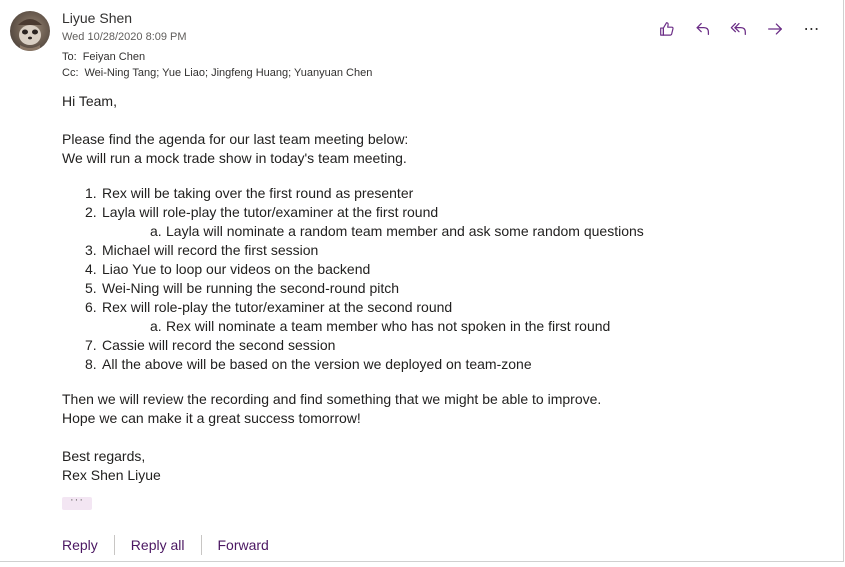 The width and height of the screenshot is (845, 567). What do you see at coordinates (69, 57) in the screenshot?
I see `to-label: To:` at bounding box center [69, 57].